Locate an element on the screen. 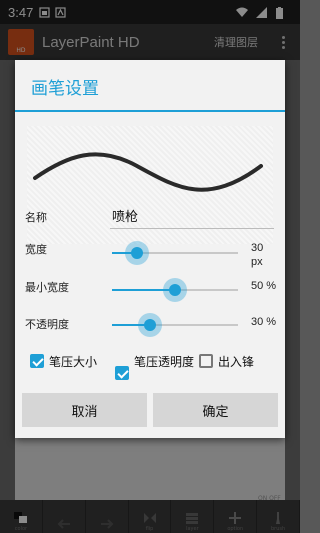 The height and width of the screenshot is (533, 320). min-width-slider is located at coordinates (175, 290).